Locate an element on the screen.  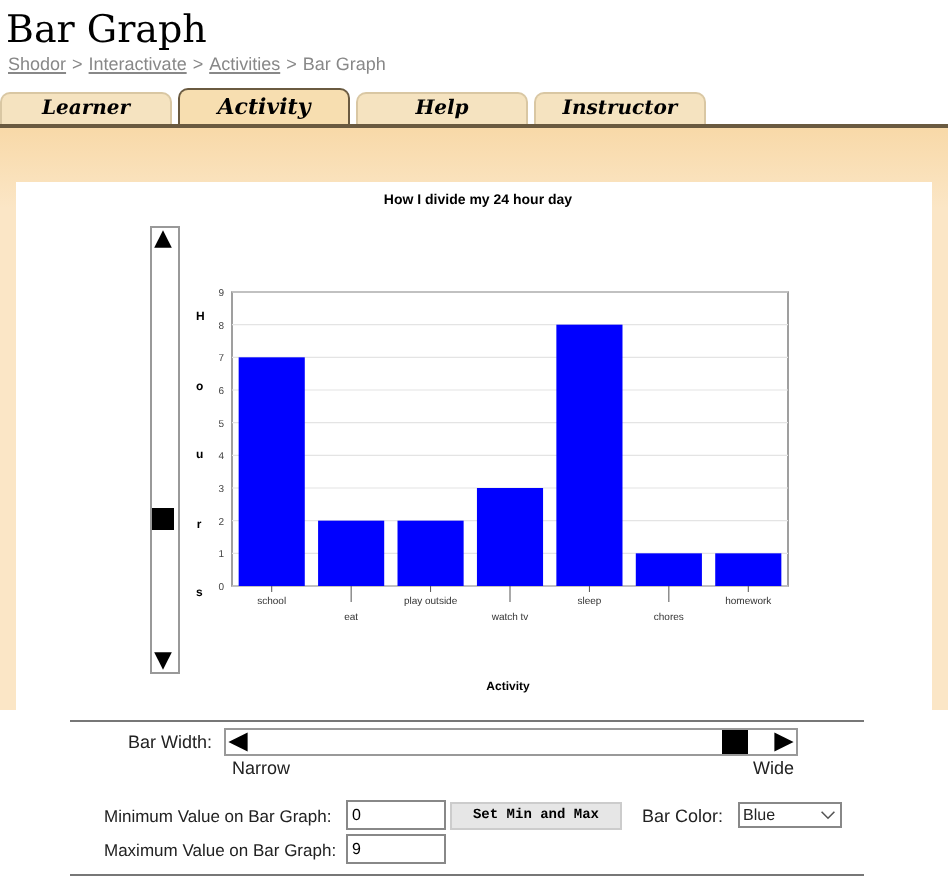
right-arrow-icon is located at coordinates (784, 742).